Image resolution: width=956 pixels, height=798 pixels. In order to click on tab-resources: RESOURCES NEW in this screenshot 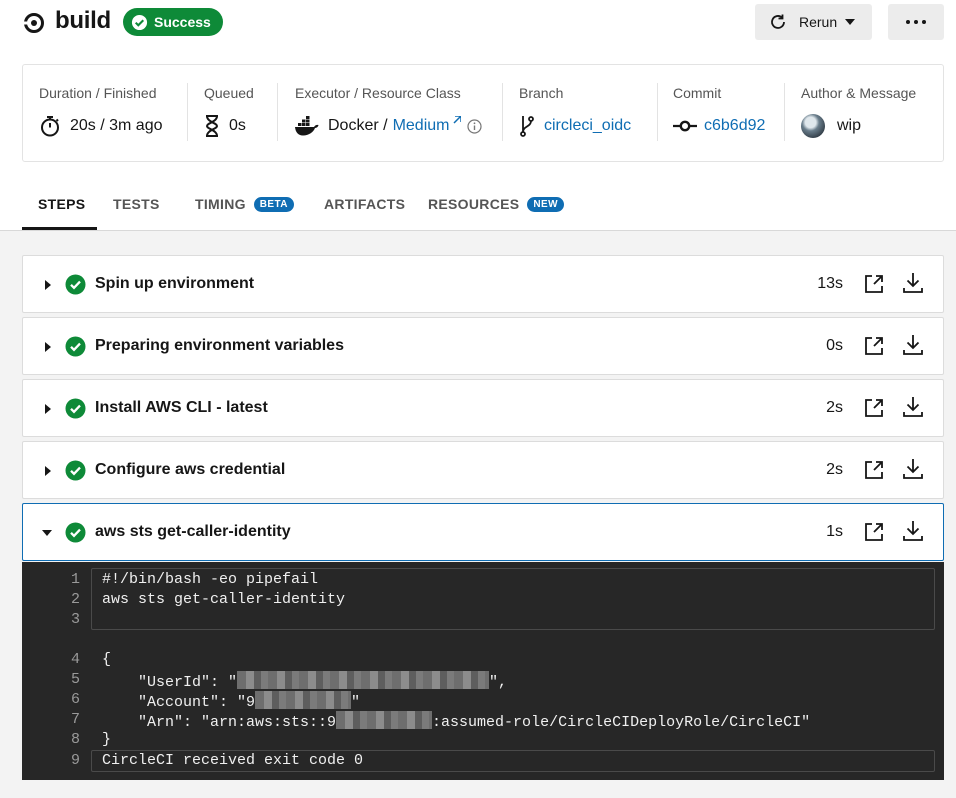, I will do `click(496, 204)`.